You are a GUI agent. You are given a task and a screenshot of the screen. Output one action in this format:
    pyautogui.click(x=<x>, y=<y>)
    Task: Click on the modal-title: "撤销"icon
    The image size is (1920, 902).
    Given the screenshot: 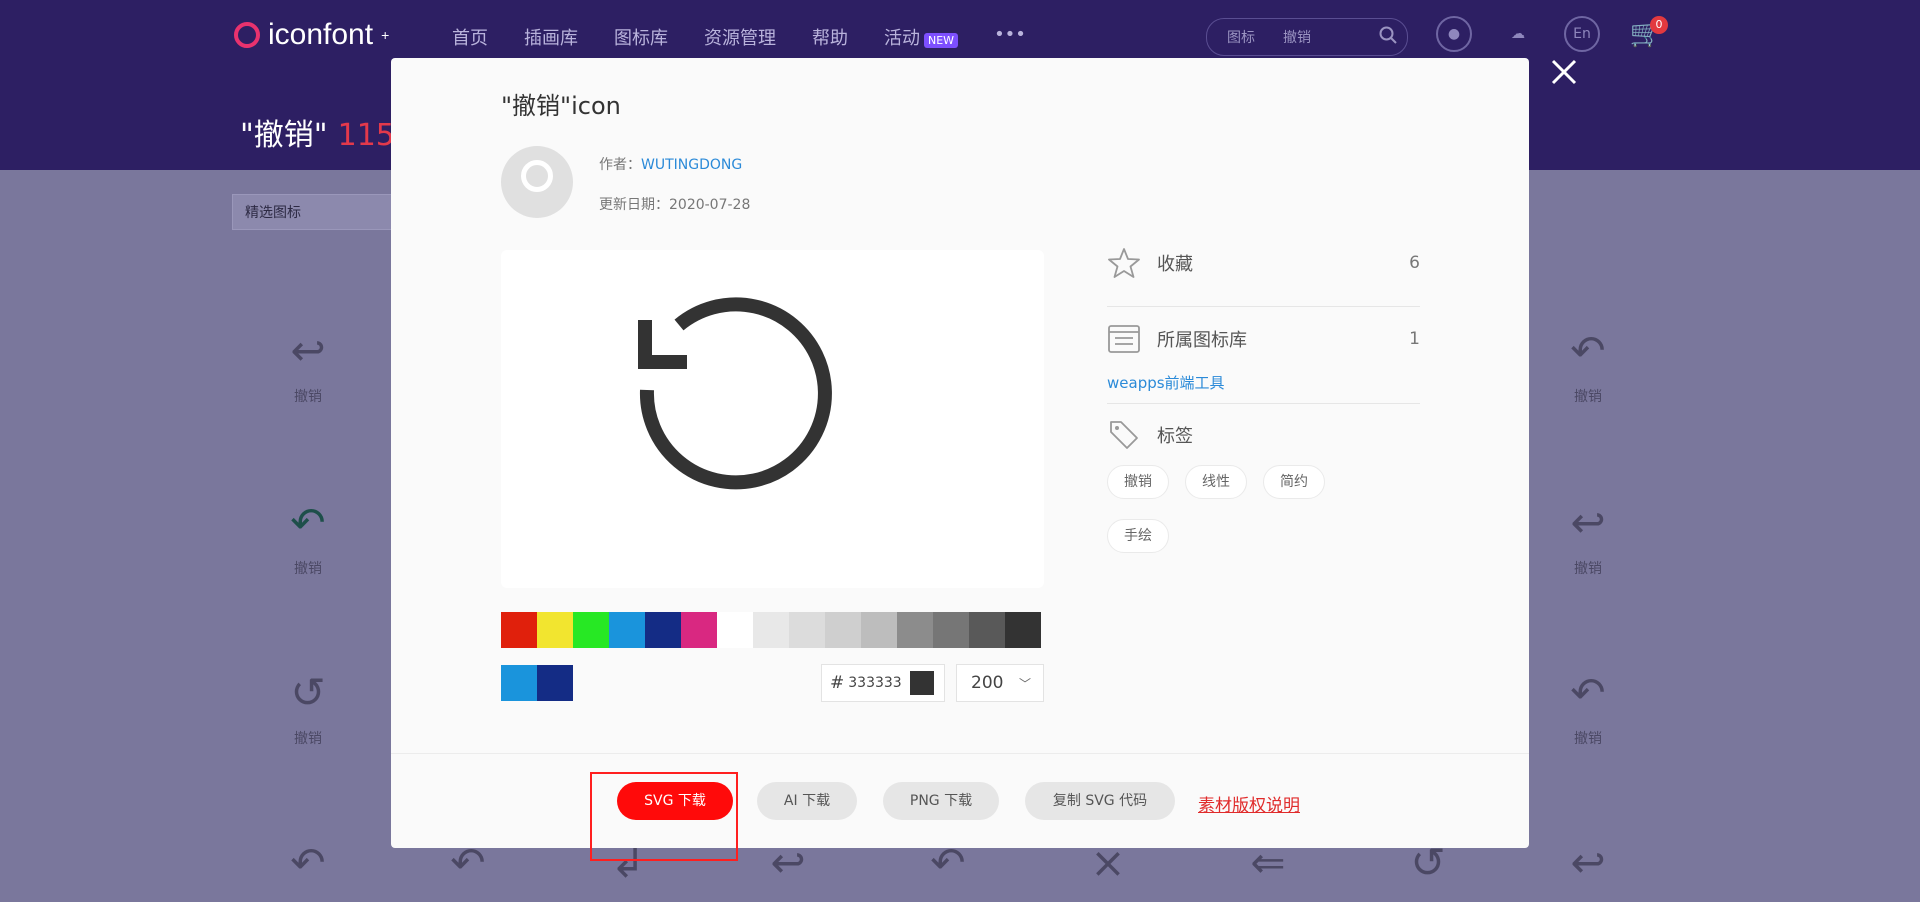 What is the action you would take?
    pyautogui.click(x=561, y=106)
    